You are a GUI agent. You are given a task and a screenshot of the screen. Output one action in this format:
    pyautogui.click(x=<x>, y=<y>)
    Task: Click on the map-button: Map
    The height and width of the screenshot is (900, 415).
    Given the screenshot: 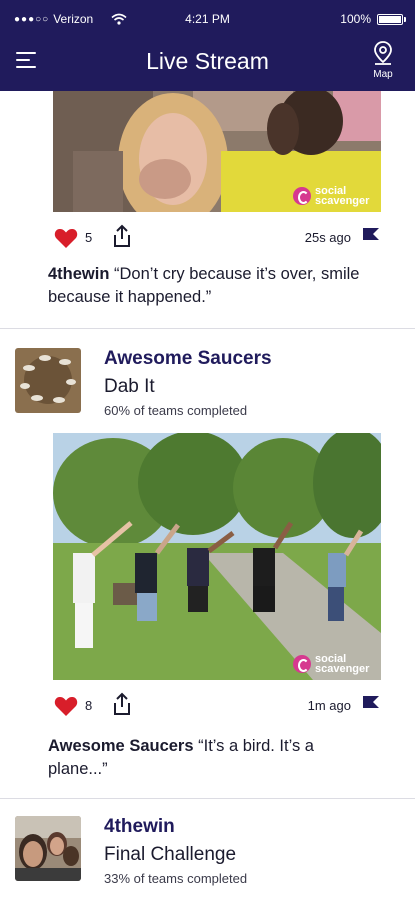 What is the action you would take?
    pyautogui.click(x=383, y=60)
    